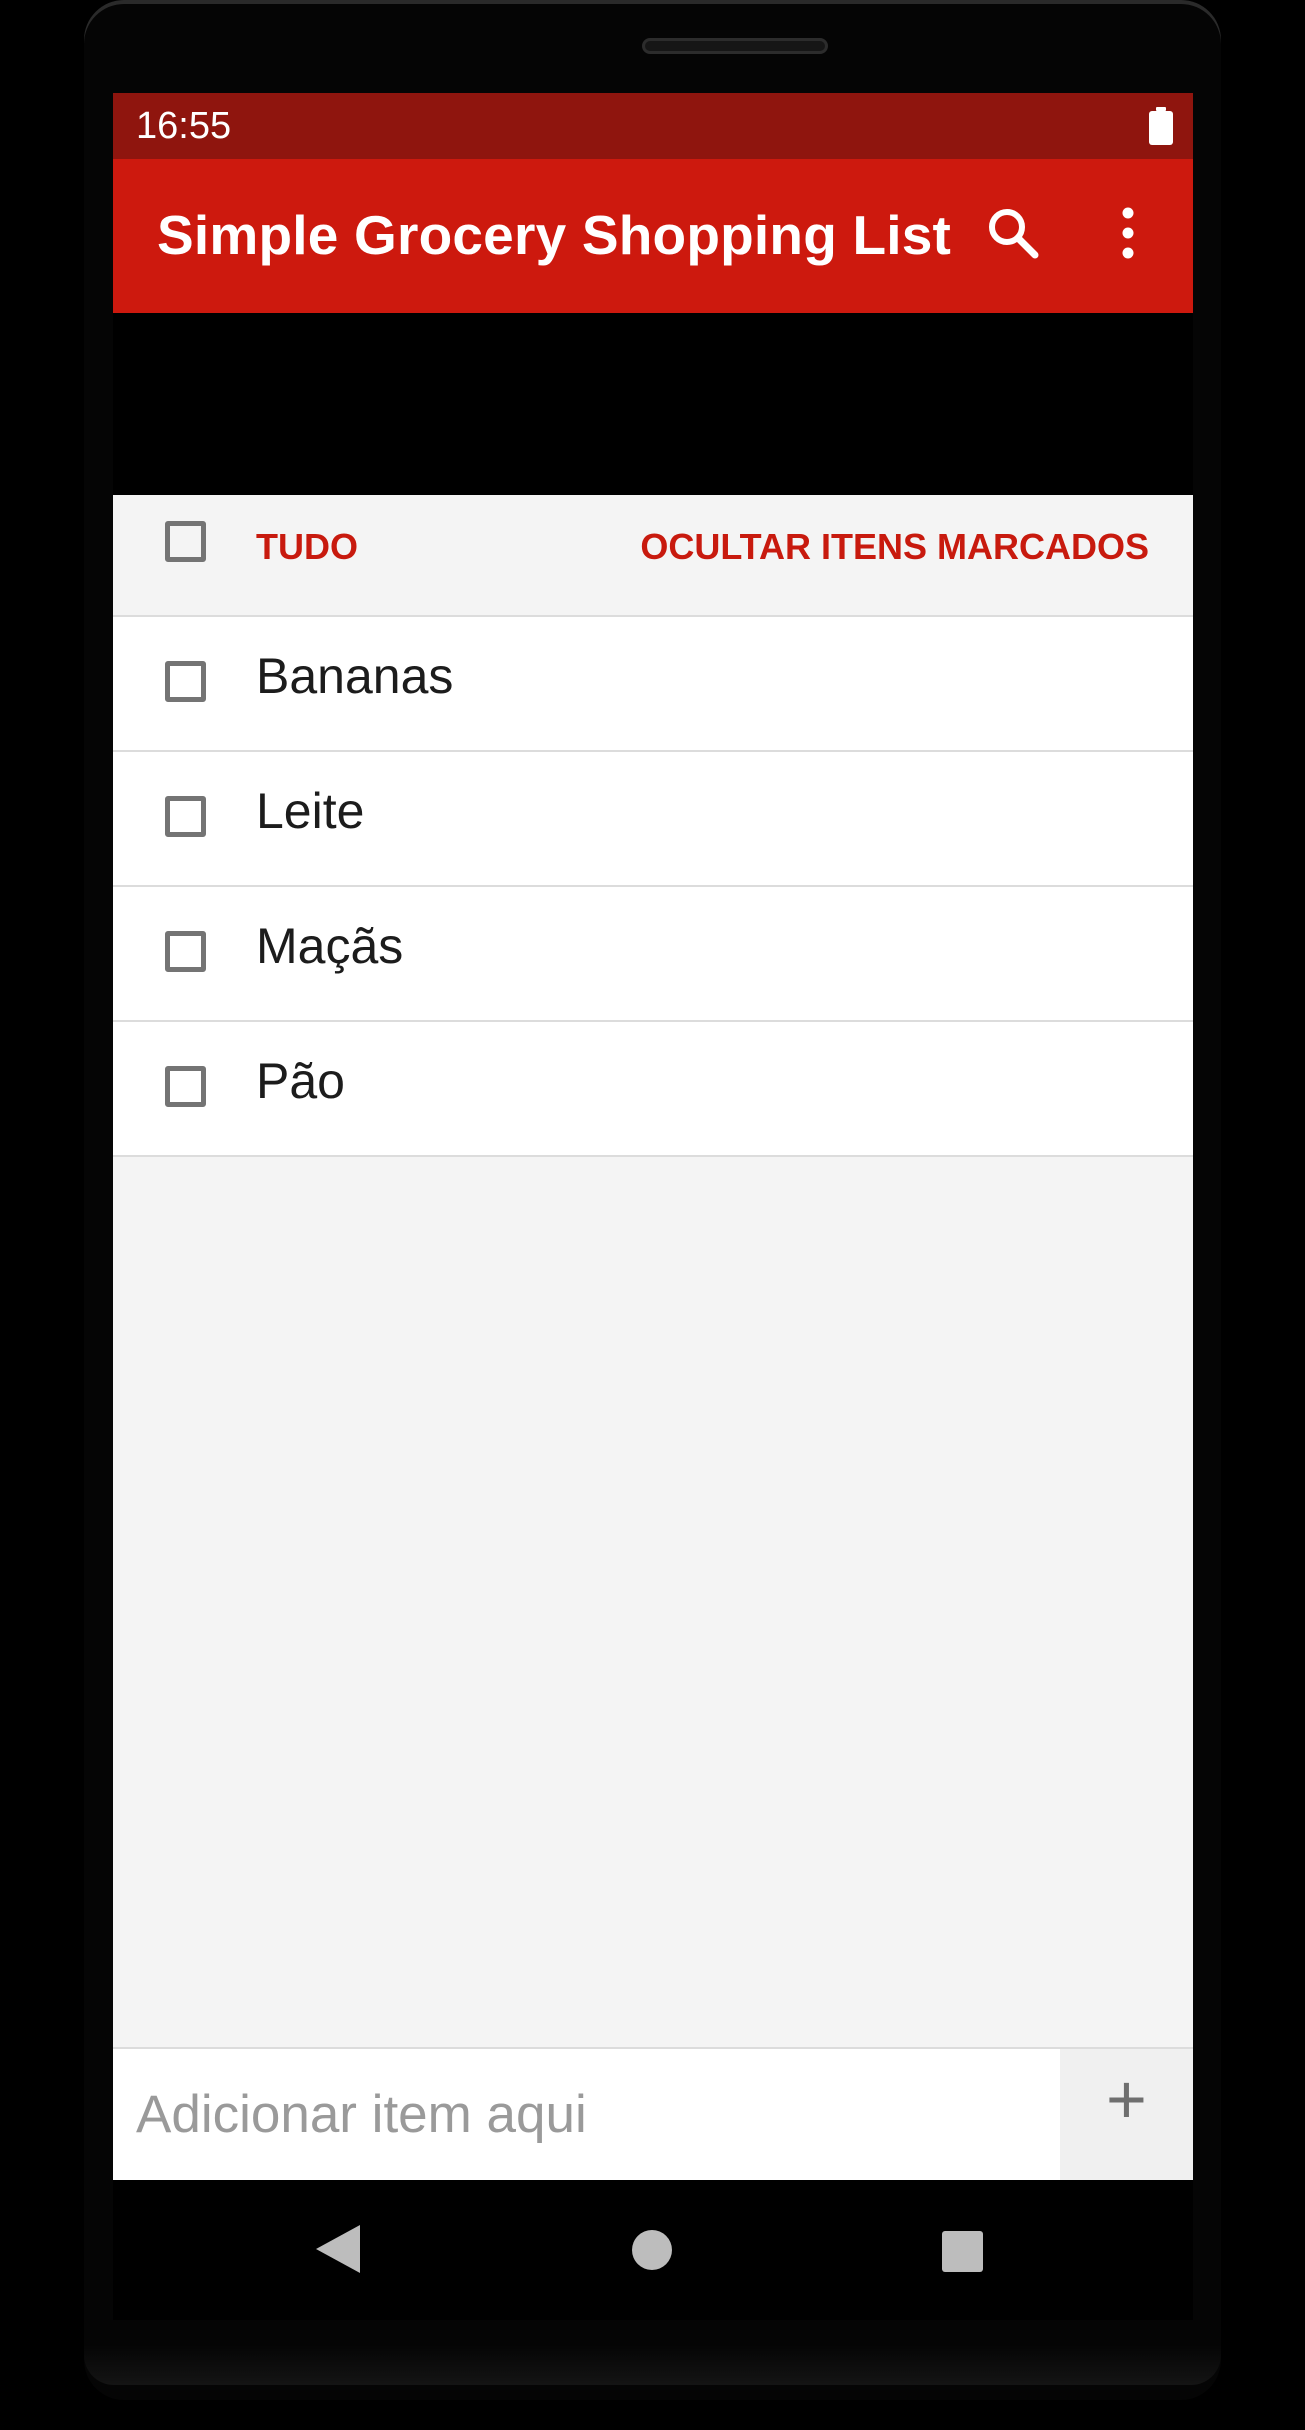  I want to click on earpiece-speaker, so click(735, 46).